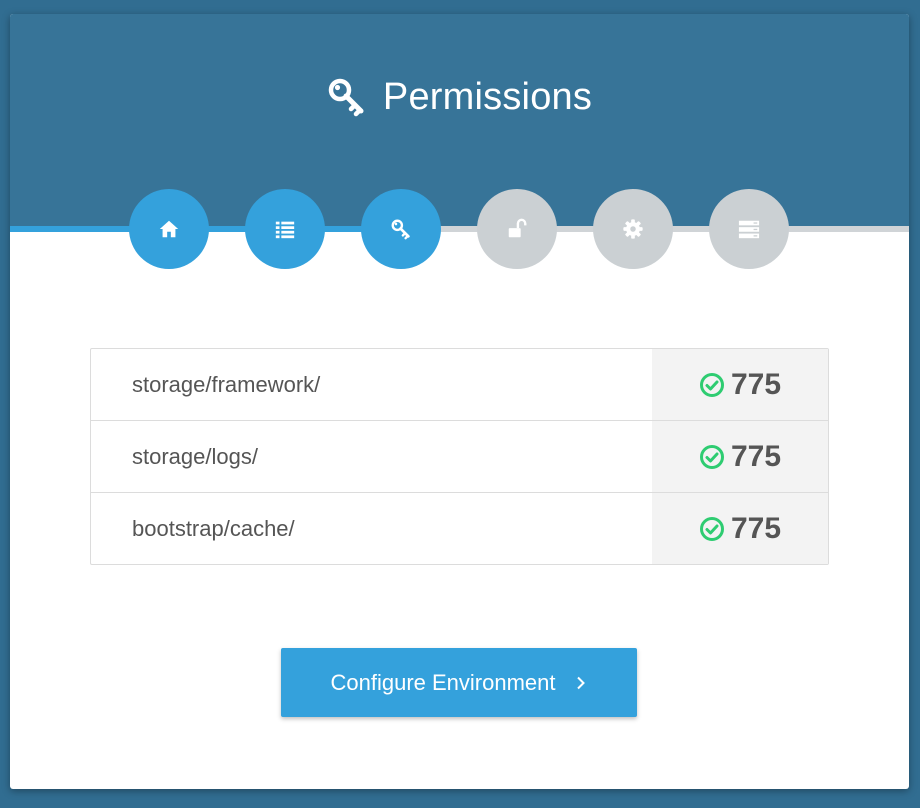 This screenshot has width=920, height=808. What do you see at coordinates (459, 229) in the screenshot?
I see `step-indicator` at bounding box center [459, 229].